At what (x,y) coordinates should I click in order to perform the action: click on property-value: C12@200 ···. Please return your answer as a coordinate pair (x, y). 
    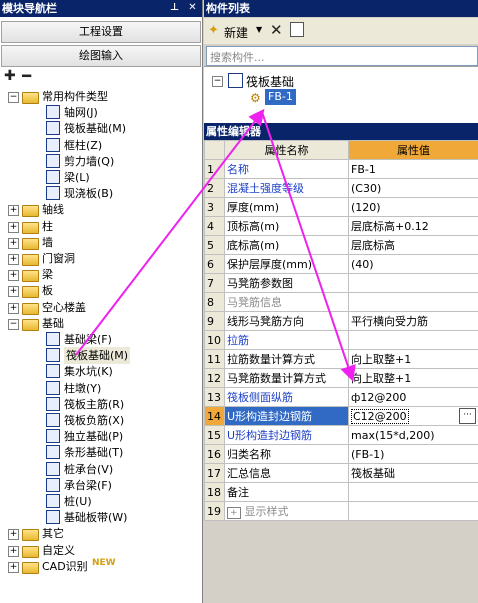
    Looking at the image, I should click on (413, 416).